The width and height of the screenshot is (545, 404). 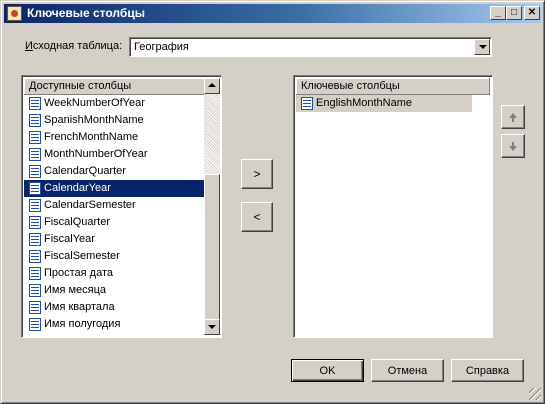 I want to click on list-item-label: FiscalYear, so click(x=69, y=239).